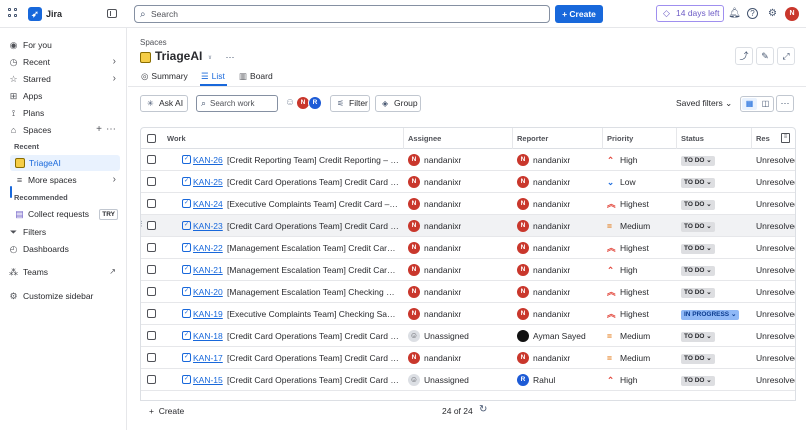 The height and width of the screenshot is (430, 806). What do you see at coordinates (765, 56) in the screenshot?
I see `feedback-icon: ✎` at bounding box center [765, 56].